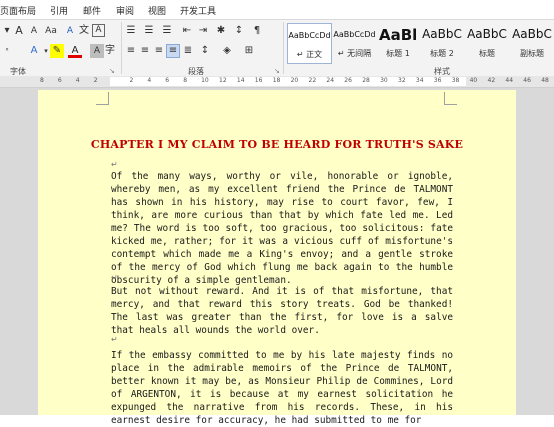 The width and height of the screenshot is (554, 427). What do you see at coordinates (366, 80) in the screenshot?
I see `ruler-tick-label: 28` at bounding box center [366, 80].